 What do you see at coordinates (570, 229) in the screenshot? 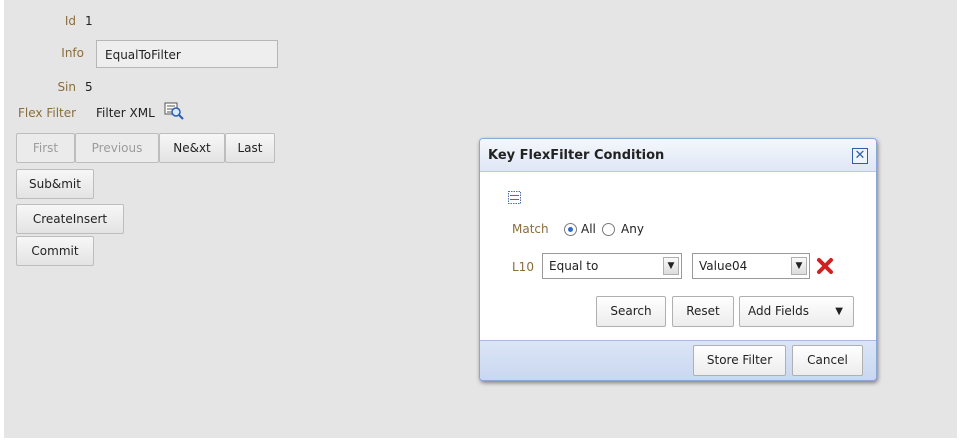
I see `match-all-radio` at bounding box center [570, 229].